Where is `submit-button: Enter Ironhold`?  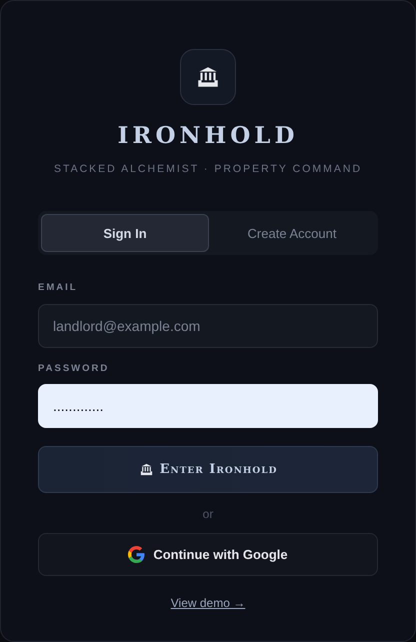 submit-button: Enter Ironhold is located at coordinates (208, 469).